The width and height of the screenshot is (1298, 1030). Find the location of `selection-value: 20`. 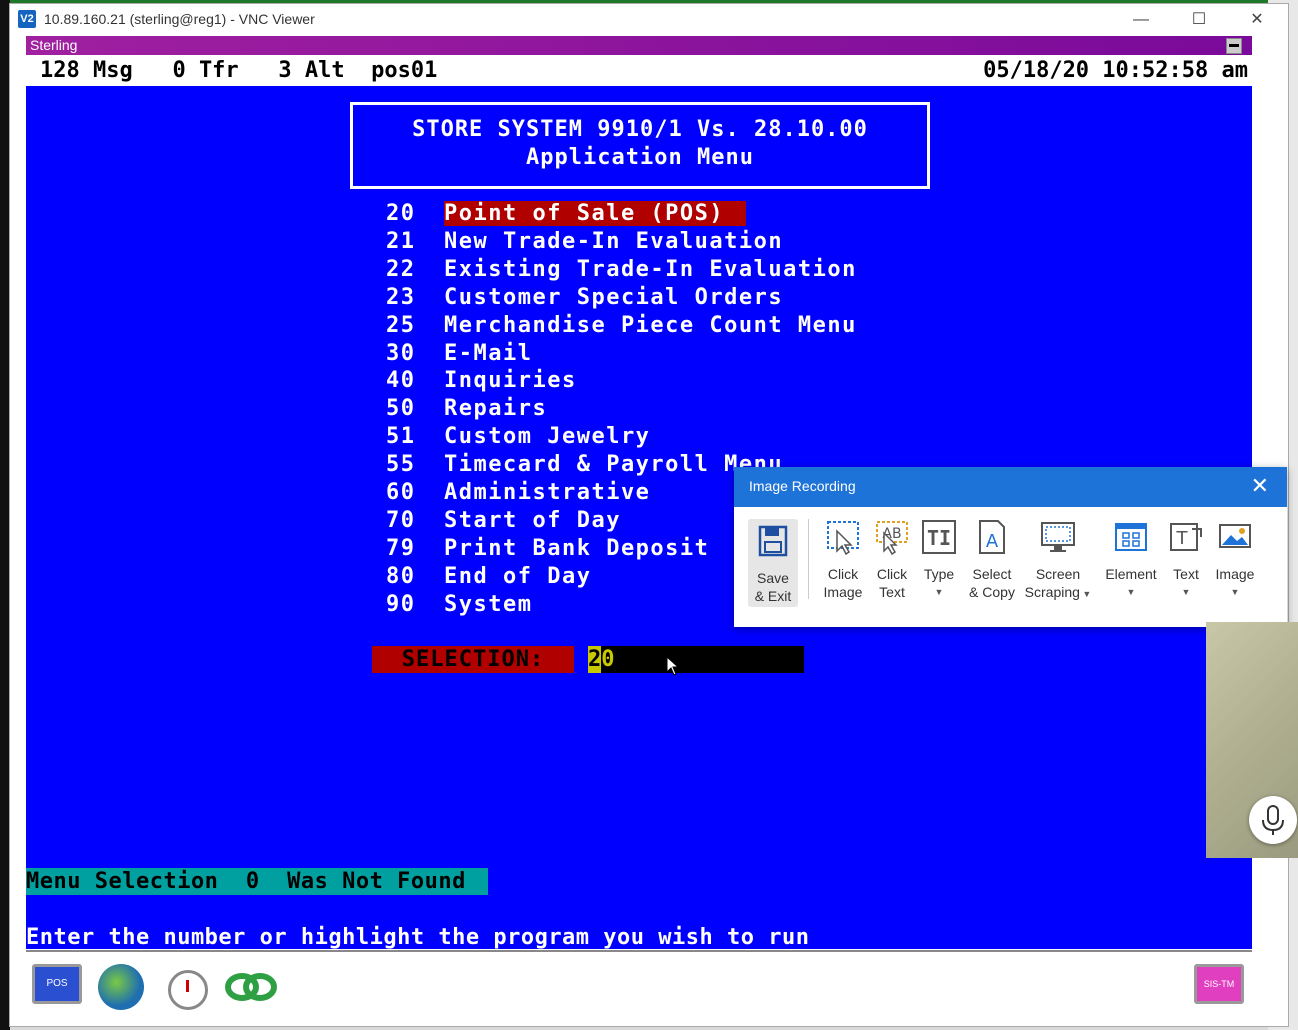

selection-value: 20 is located at coordinates (601, 659).